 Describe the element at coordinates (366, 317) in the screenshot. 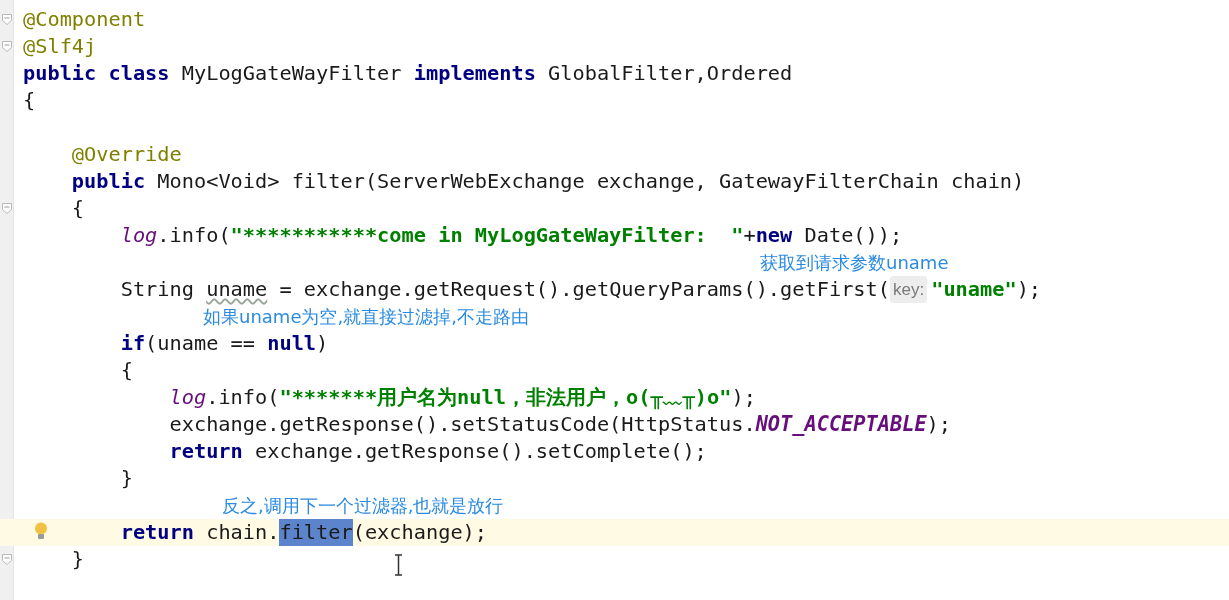

I see `annotation-note: 如果uname为空,就直接过滤掉,不走路由` at that location.